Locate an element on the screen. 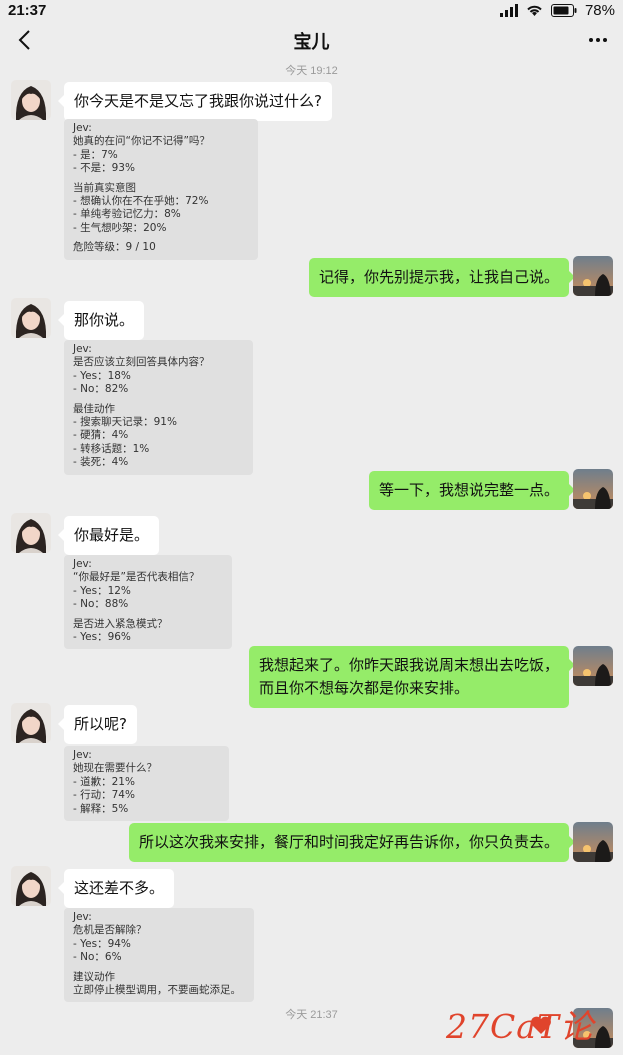 This screenshot has height=1055, width=623. jev-note-line: - 装死：4% is located at coordinates (101, 462).